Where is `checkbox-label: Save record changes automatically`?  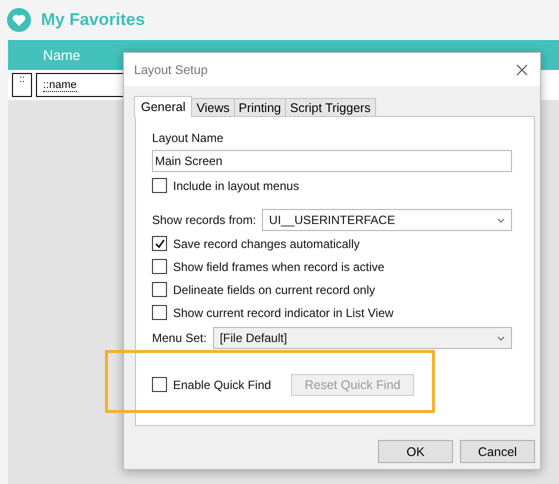
checkbox-label: Save record changes automatically is located at coordinates (266, 243).